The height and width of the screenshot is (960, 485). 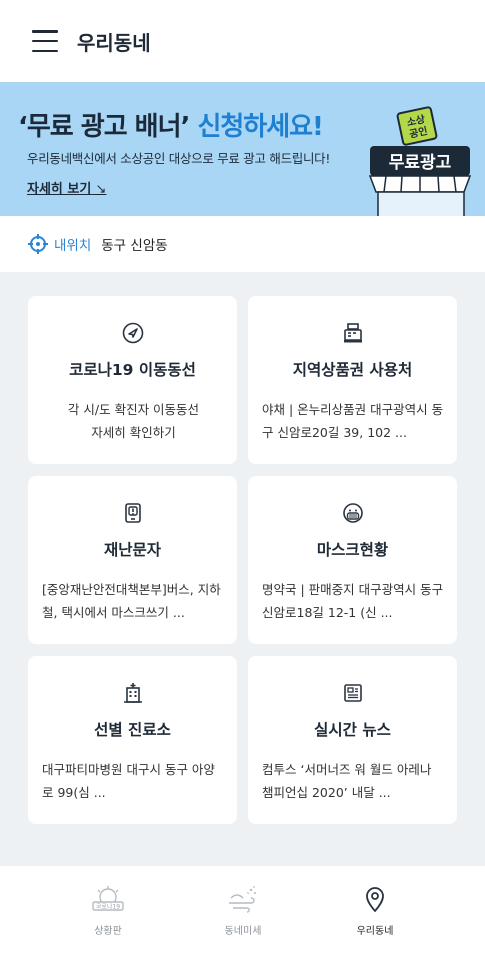 What do you see at coordinates (420, 184) in the screenshot?
I see `awning-stripes` at bounding box center [420, 184].